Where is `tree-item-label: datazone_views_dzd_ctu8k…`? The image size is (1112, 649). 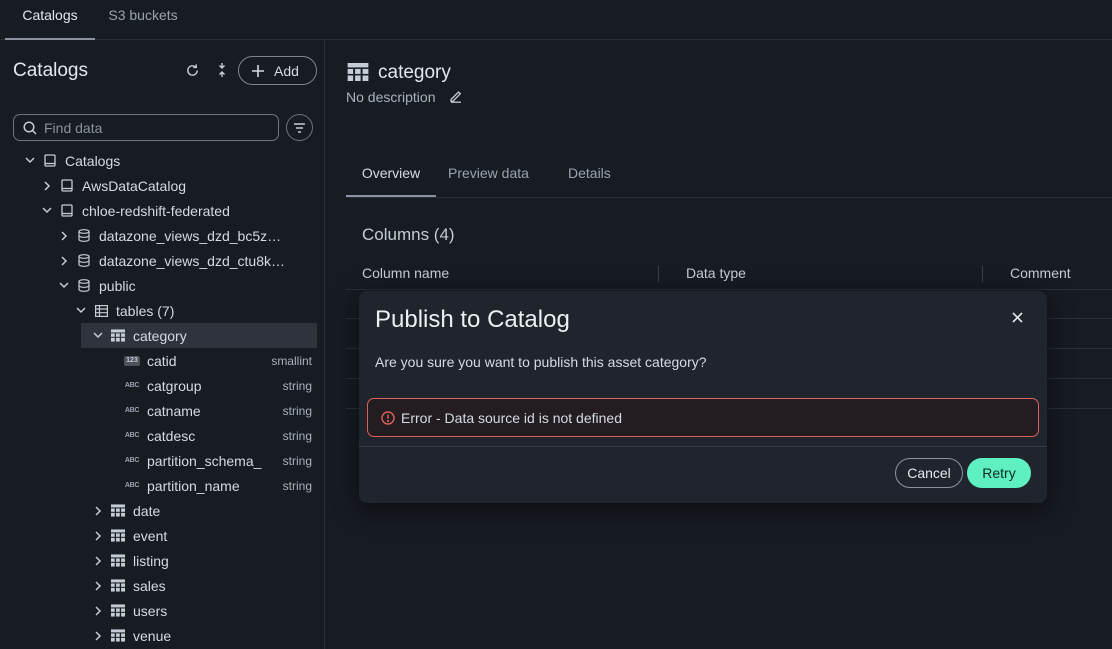
tree-item-label: datazone_views_dzd_ctu8k… is located at coordinates (192, 260).